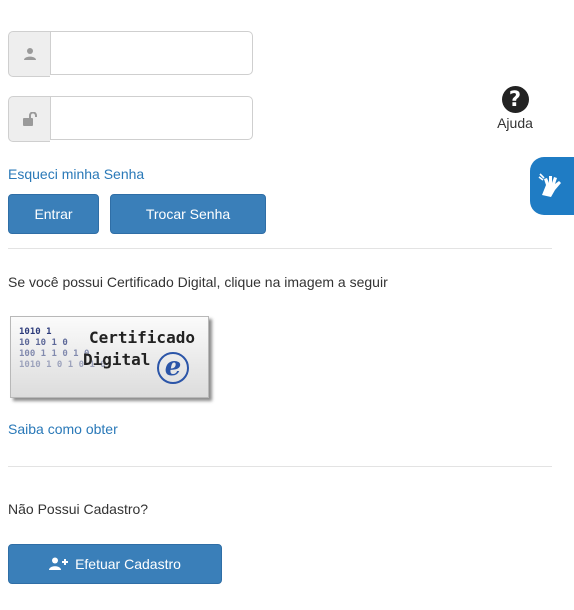 The image size is (574, 610). I want to click on accessibility-button, so click(552, 186).